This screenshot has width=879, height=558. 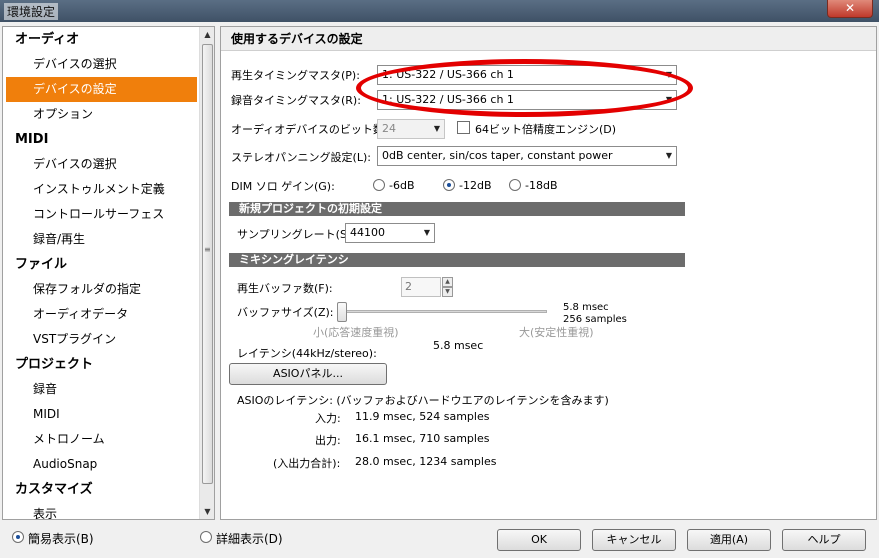 I want to click on page-title: 使用するデバイスの設定, so click(x=548, y=39).